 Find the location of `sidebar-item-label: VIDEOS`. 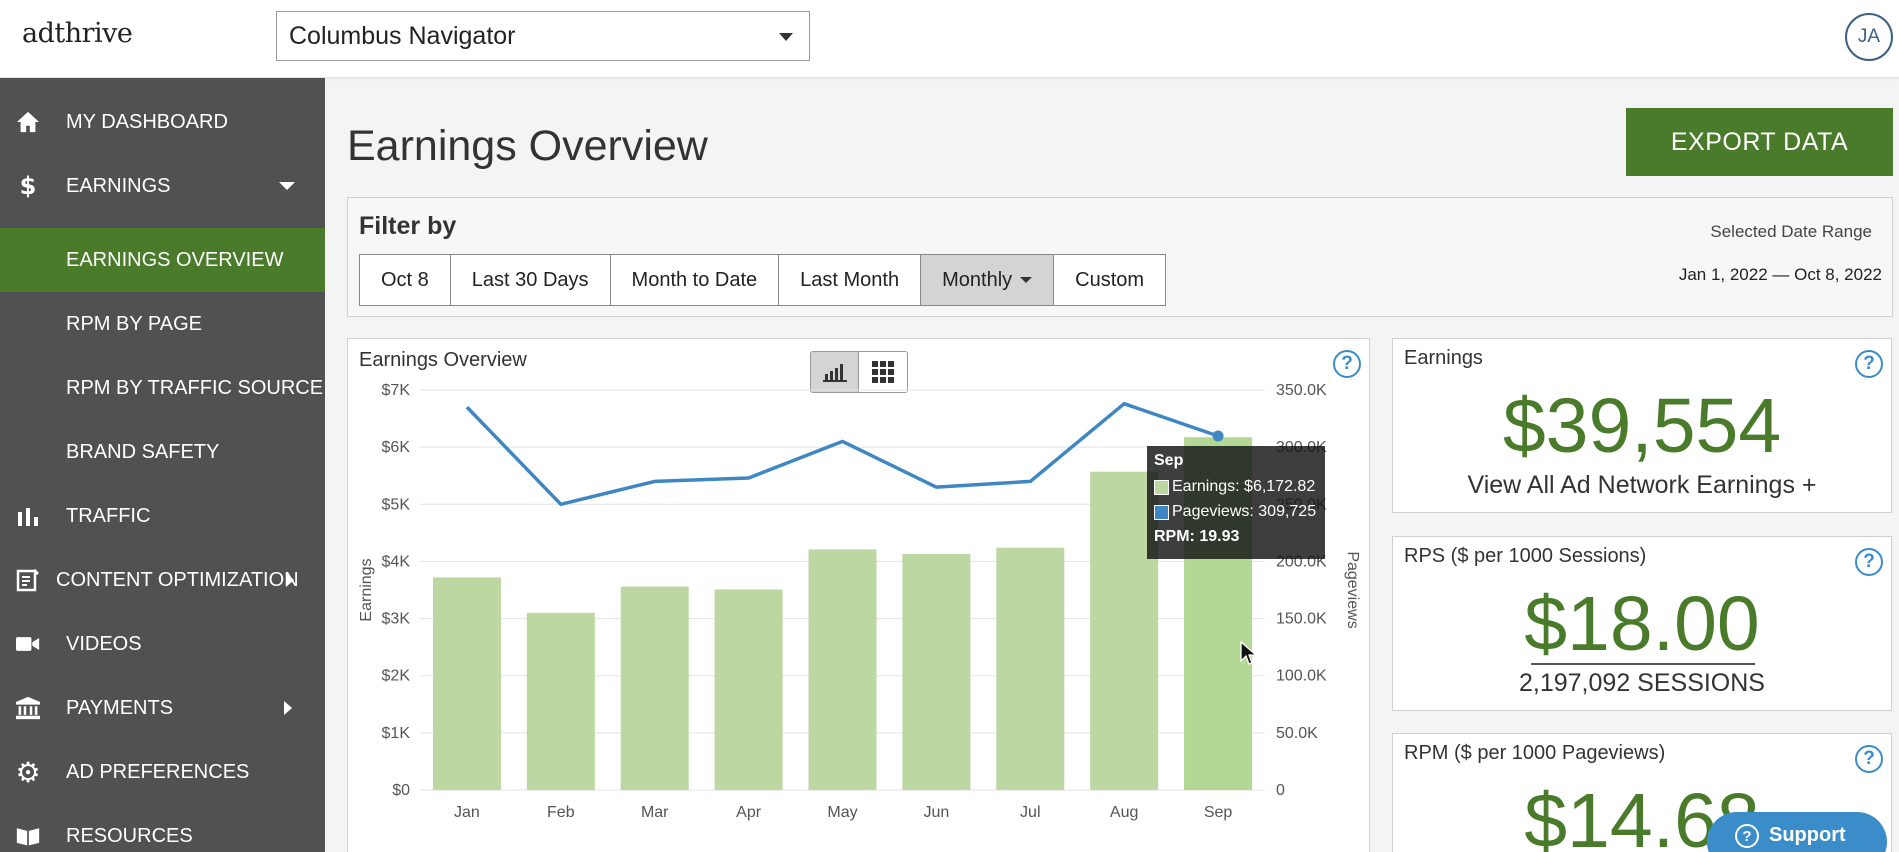

sidebar-item-label: VIDEOS is located at coordinates (104, 643).